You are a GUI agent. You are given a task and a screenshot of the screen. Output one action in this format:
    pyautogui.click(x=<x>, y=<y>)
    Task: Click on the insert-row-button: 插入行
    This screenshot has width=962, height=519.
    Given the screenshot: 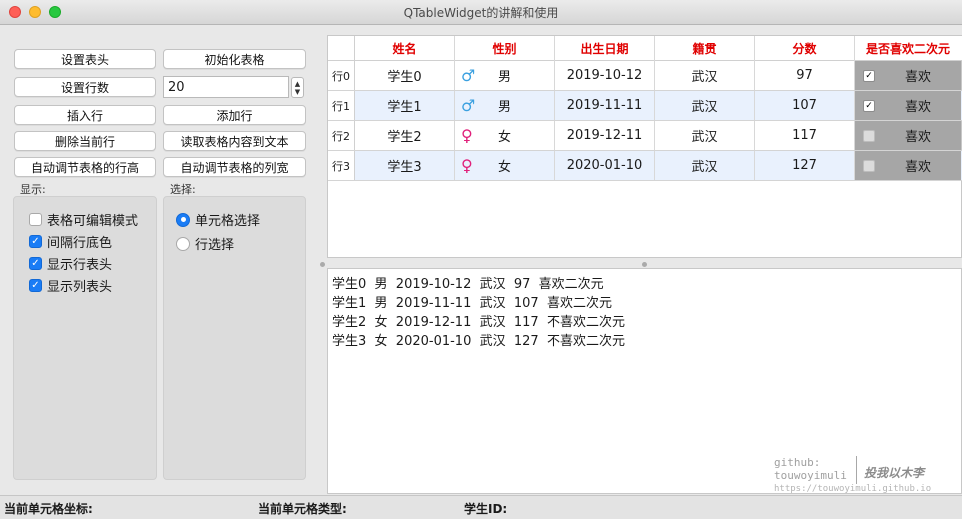 What is the action you would take?
    pyautogui.click(x=85, y=115)
    